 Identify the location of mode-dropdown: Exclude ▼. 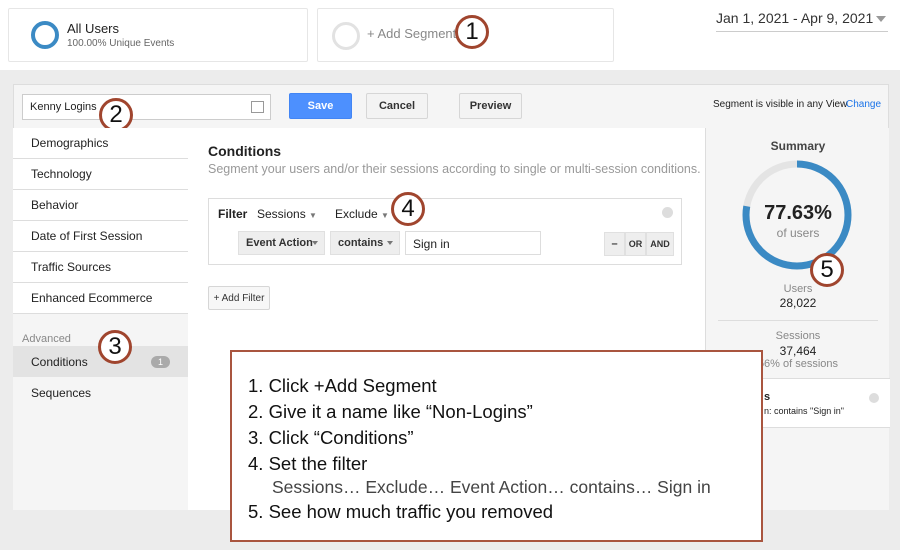
(362, 214).